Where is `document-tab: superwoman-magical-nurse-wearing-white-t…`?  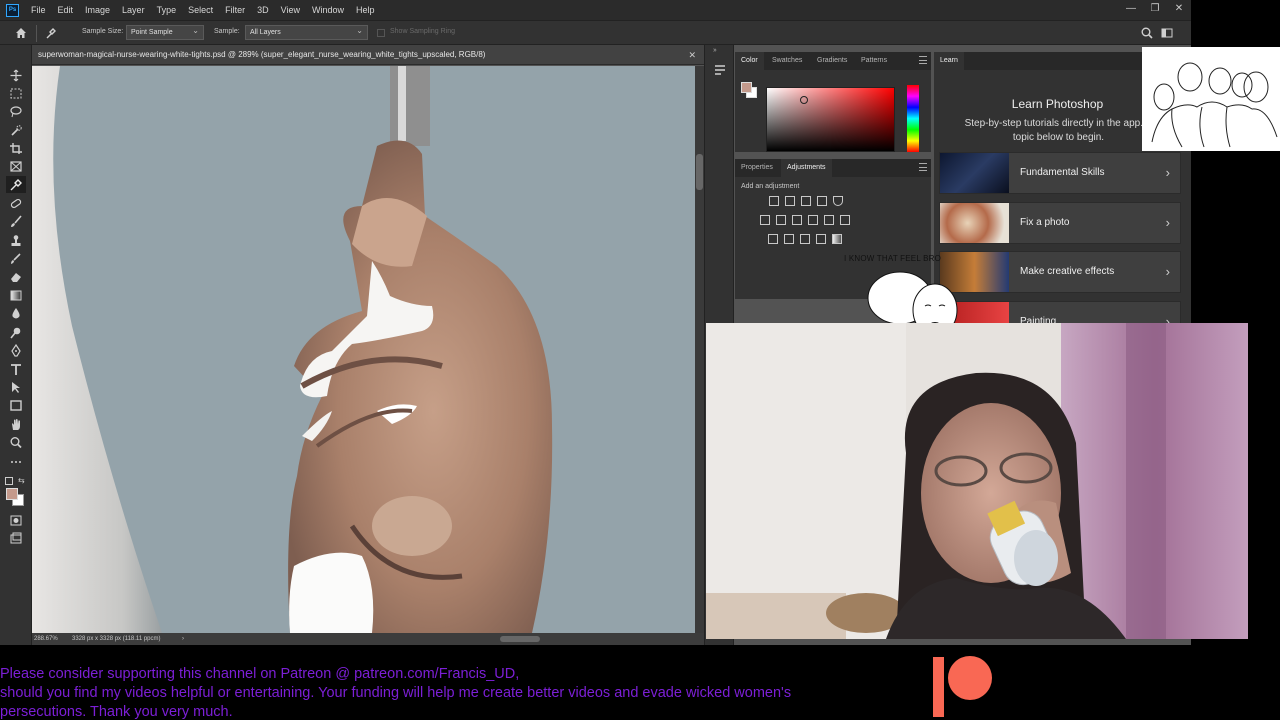 document-tab: superwoman-magical-nurse-wearing-white-t… is located at coordinates (368, 55).